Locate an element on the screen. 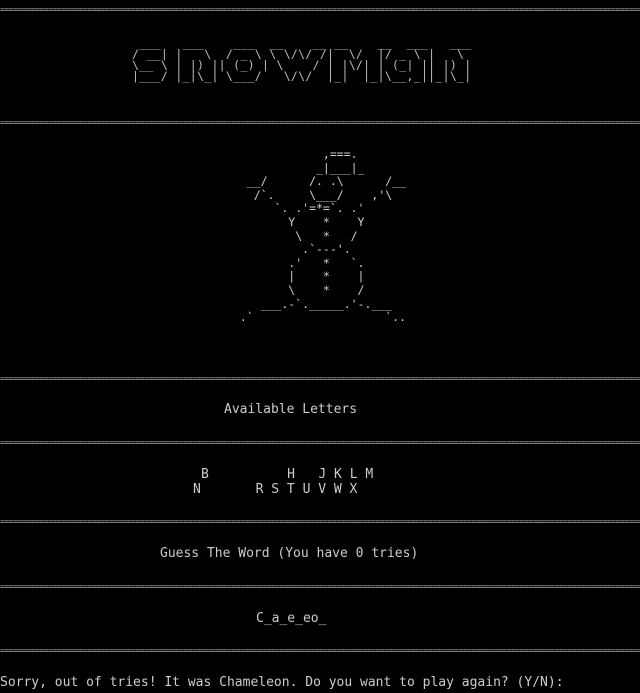 Image resolution: width=640 pixels, height=693 pixels. separator-below-banner is located at coordinates (320, 123).